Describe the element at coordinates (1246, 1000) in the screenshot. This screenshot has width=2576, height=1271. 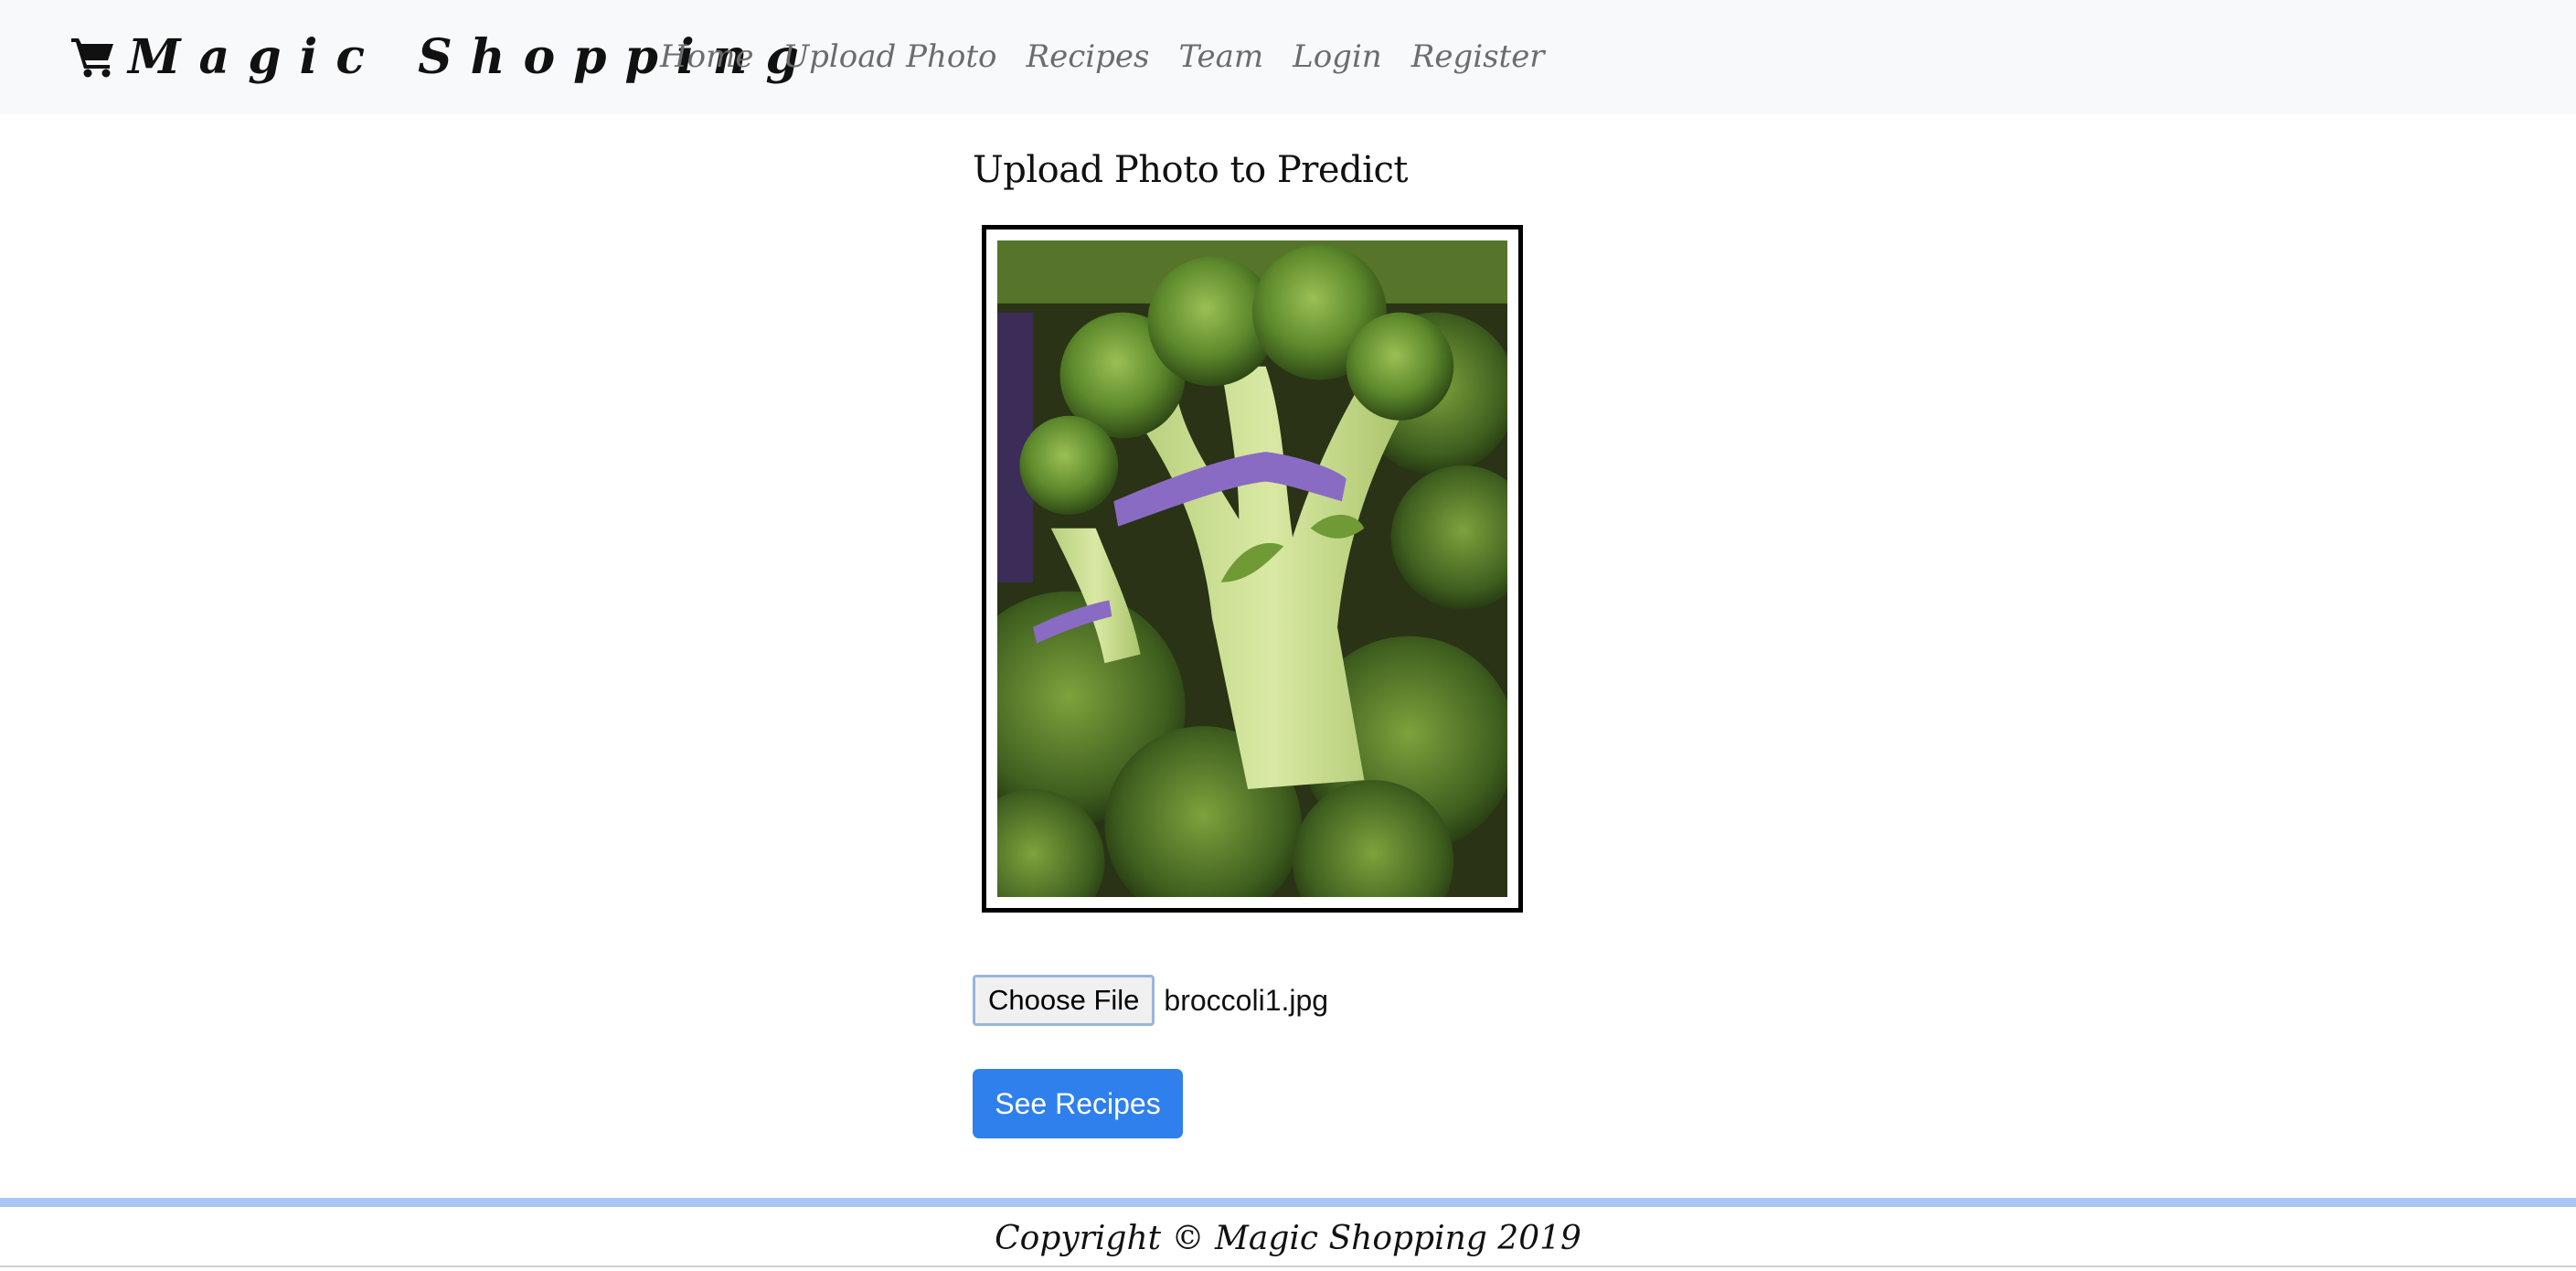
I see `selected-file-name: broccoli1.jpg` at that location.